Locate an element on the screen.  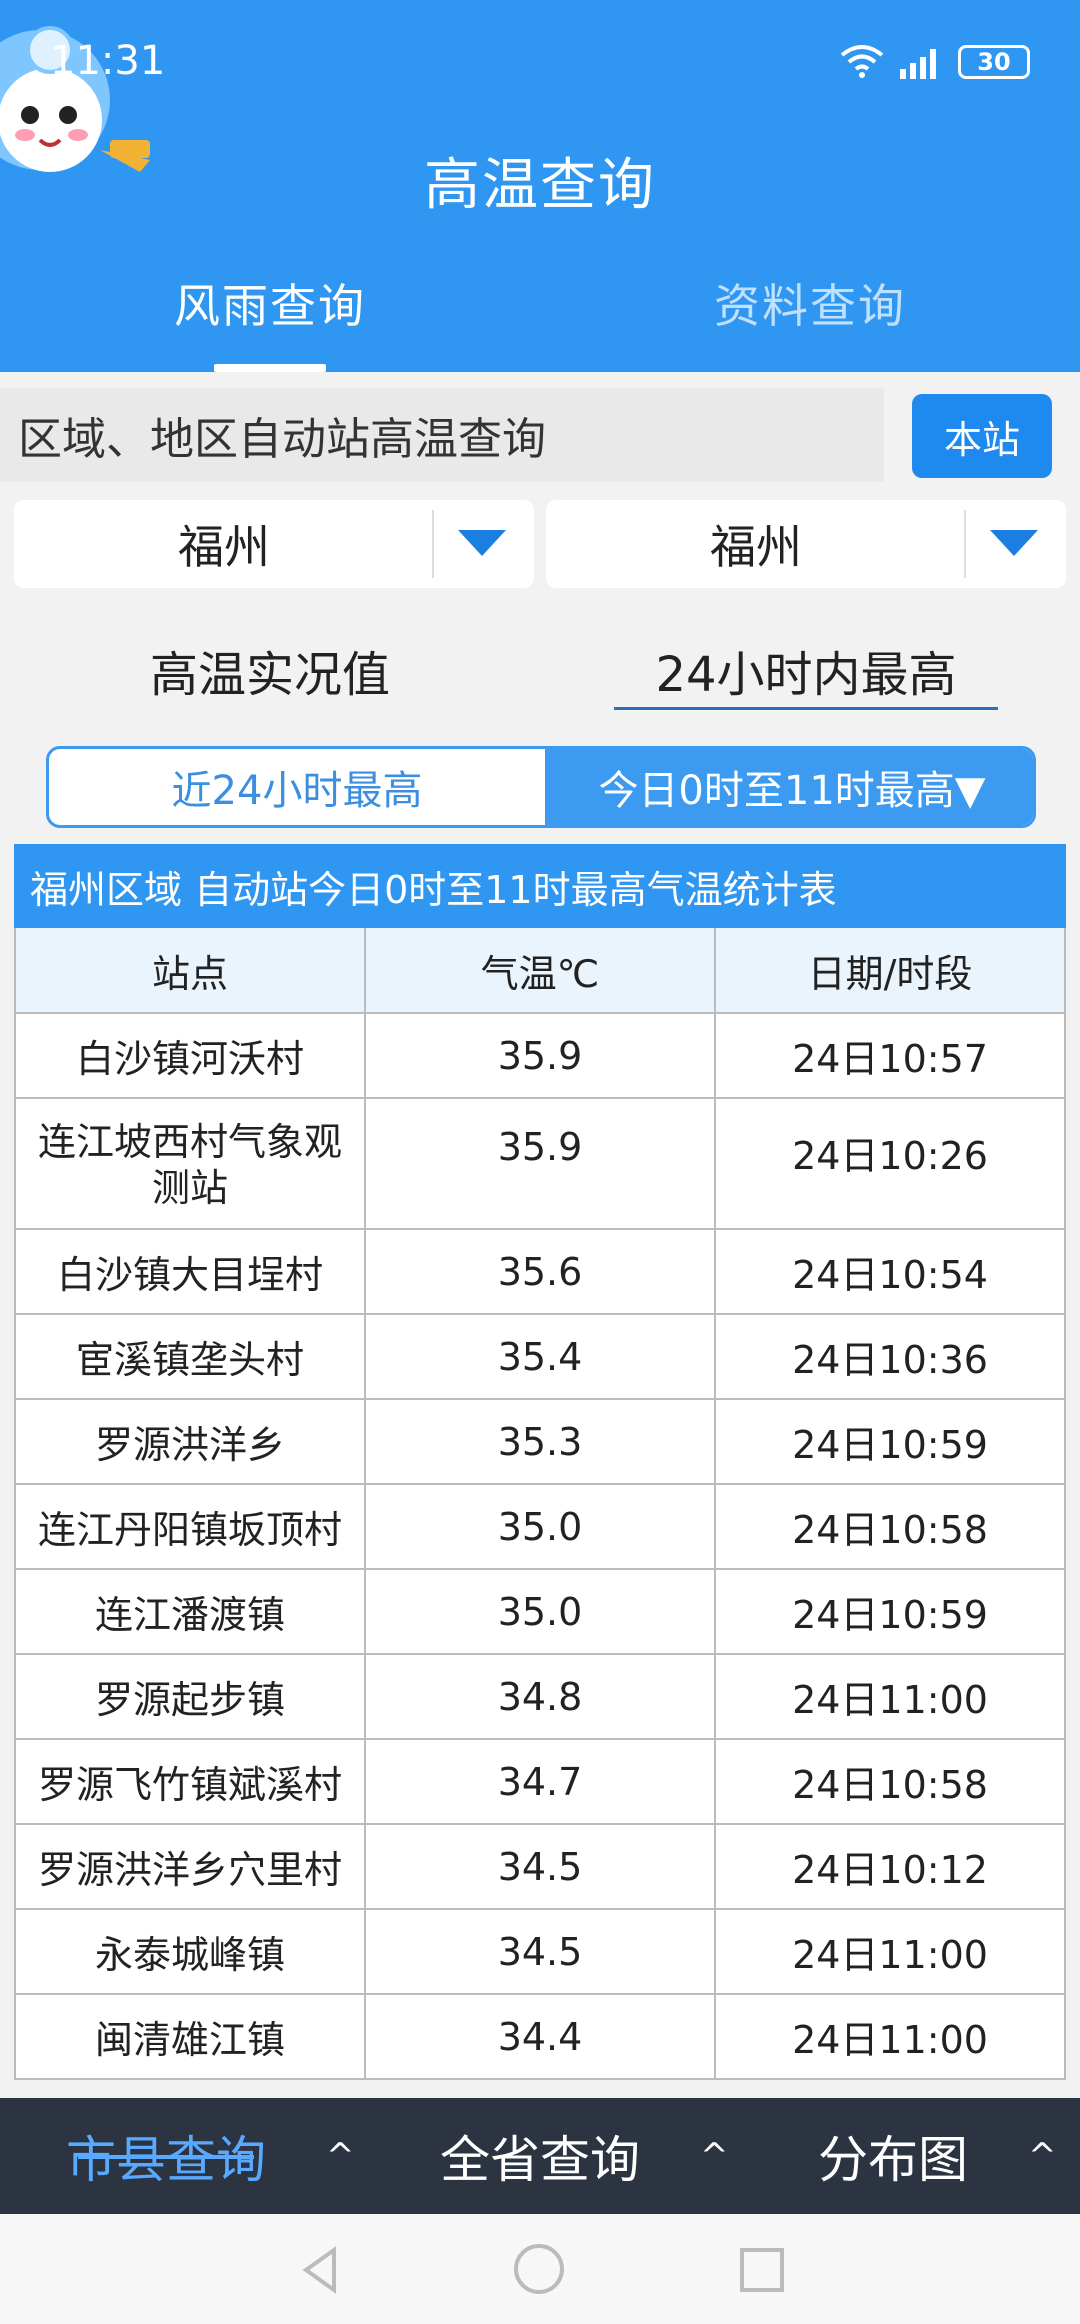
segment-last-24h: 近24小时最高 is located at coordinates (297, 787).